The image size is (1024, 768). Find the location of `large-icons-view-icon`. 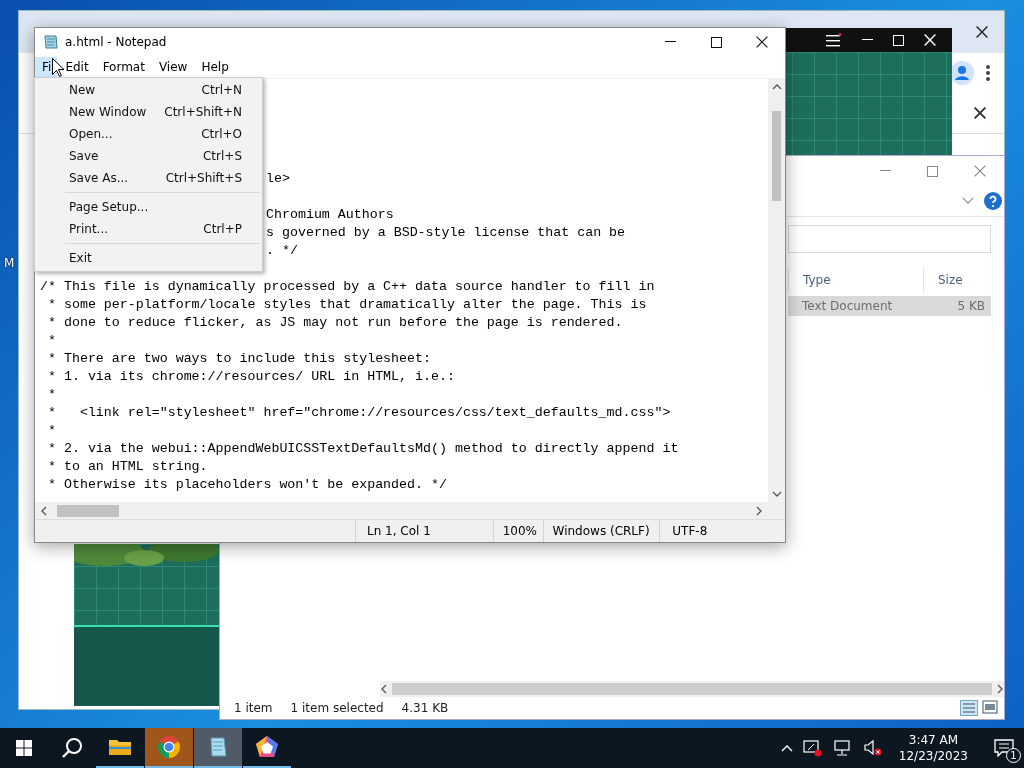

large-icons-view-icon is located at coordinates (990, 707).